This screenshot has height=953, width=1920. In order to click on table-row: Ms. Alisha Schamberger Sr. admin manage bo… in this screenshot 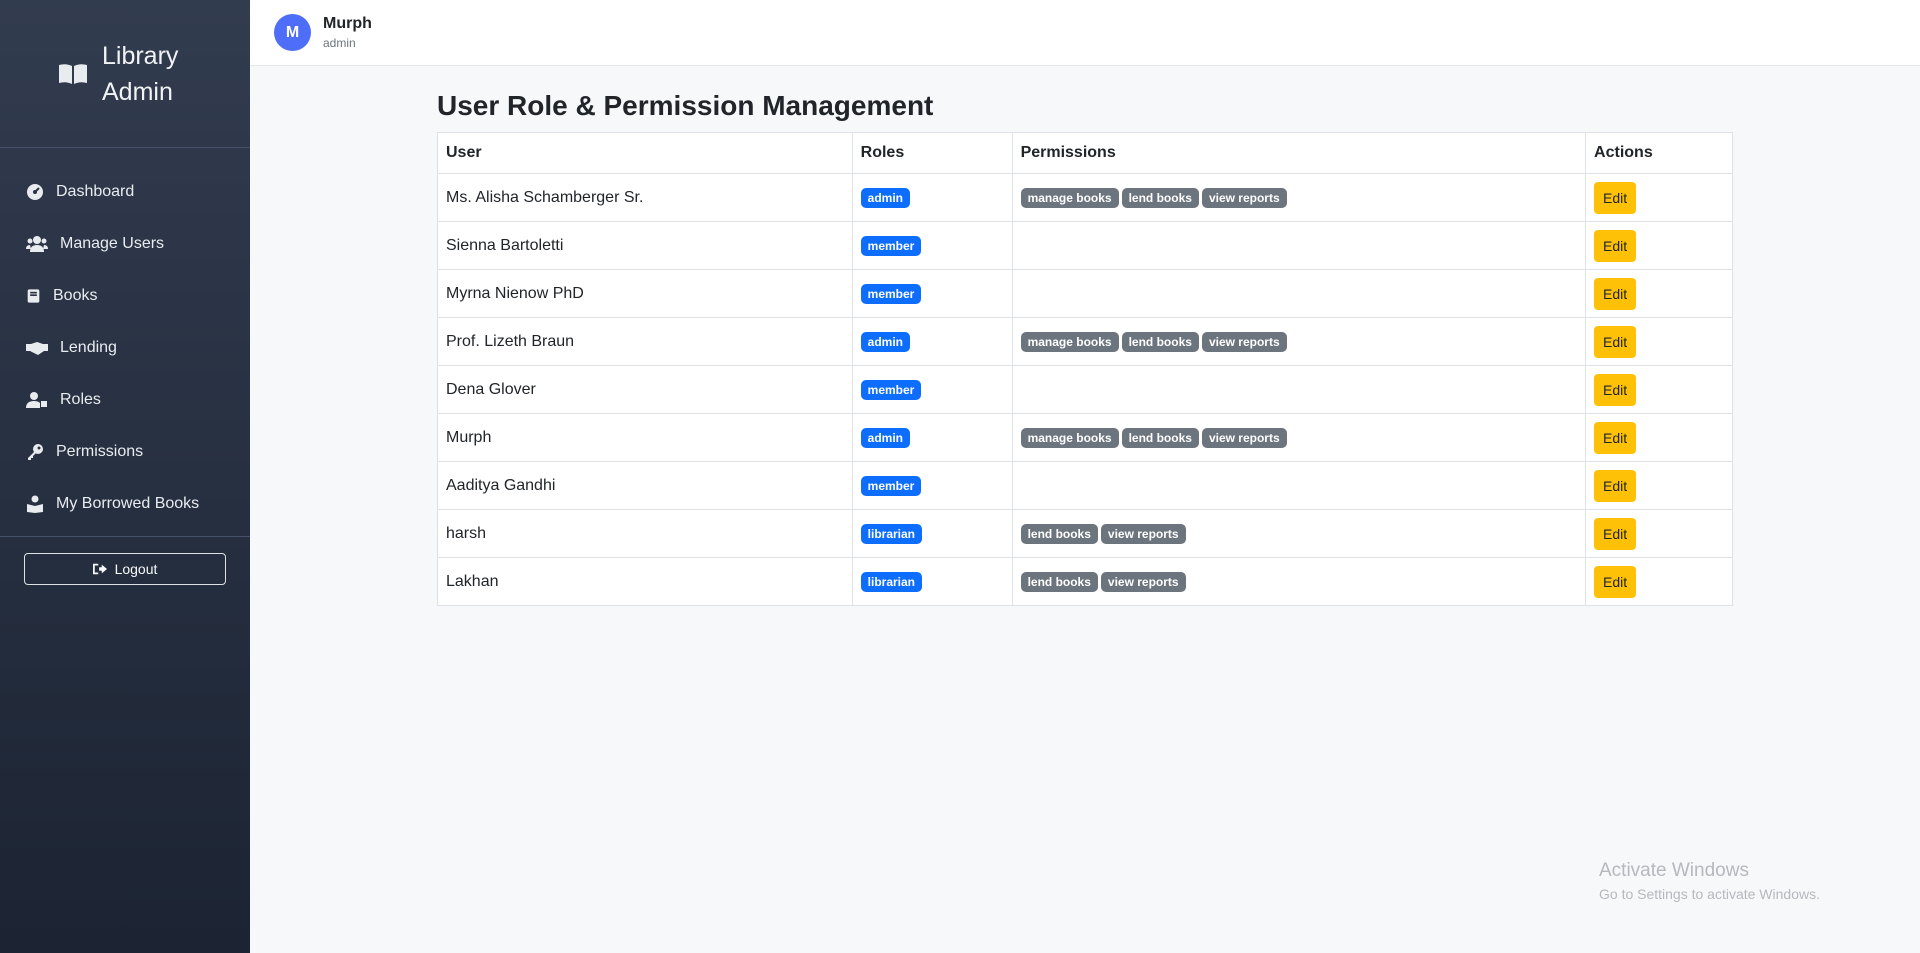, I will do `click(1085, 197)`.